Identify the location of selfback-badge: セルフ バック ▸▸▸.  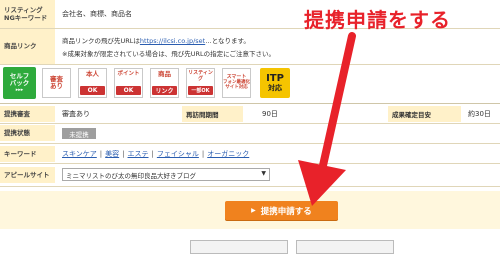
(19, 83).